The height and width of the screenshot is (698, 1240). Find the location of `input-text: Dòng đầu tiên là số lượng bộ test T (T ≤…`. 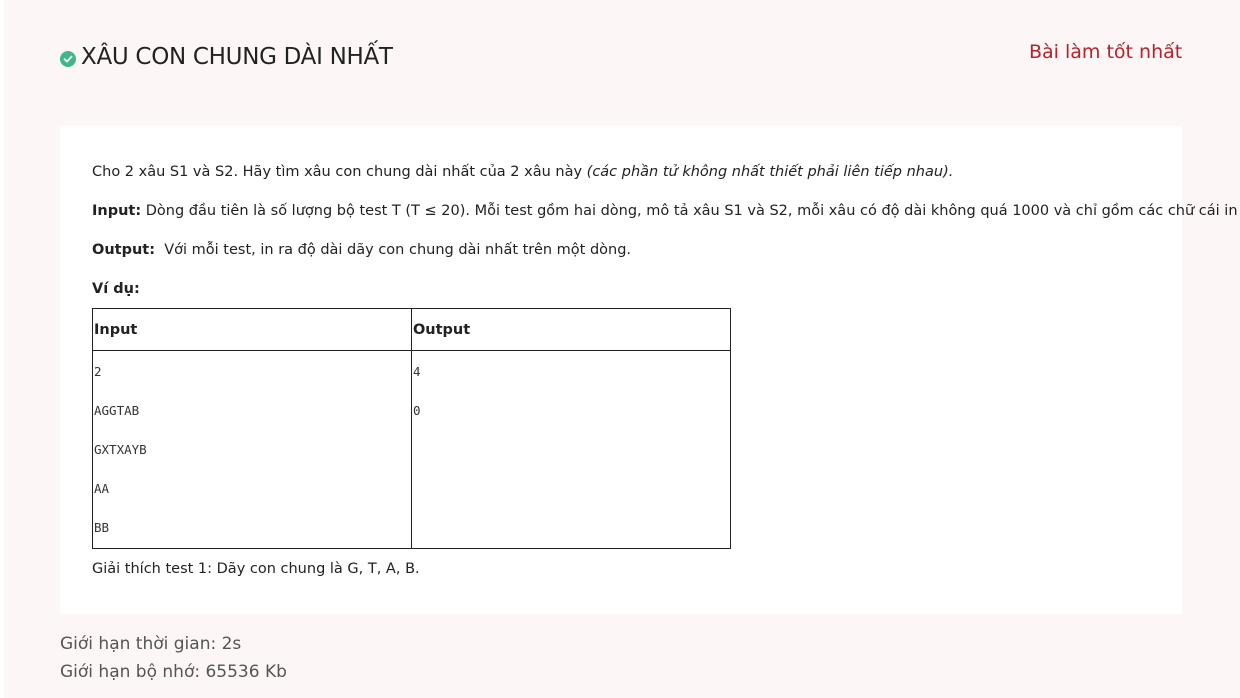

input-text: Dòng đầu tiên là số lượng bộ test T (T ≤… is located at coordinates (690, 211).